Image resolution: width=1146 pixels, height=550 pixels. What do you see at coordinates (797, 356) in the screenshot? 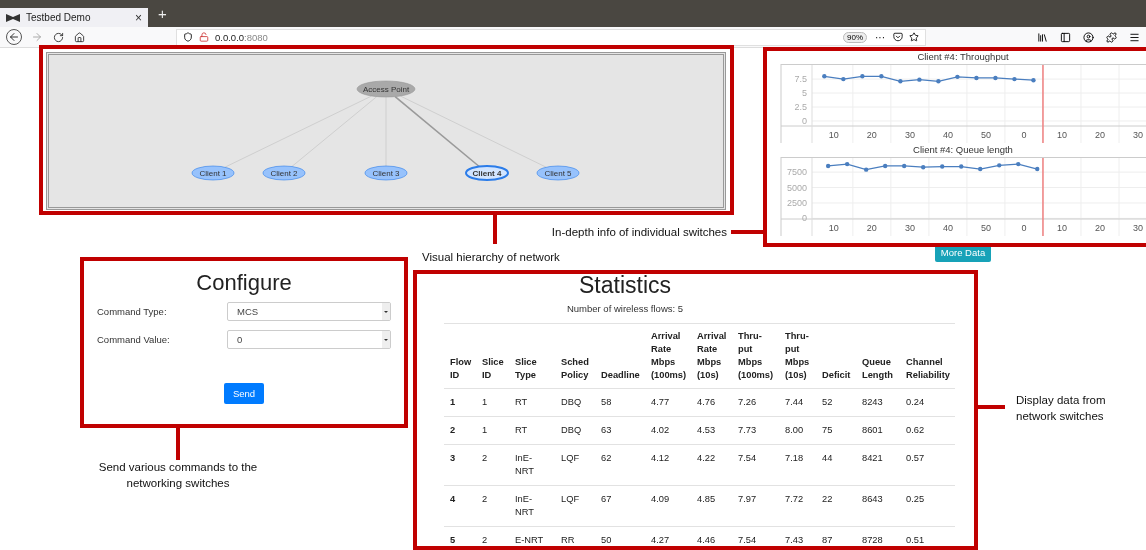
I see `column-header: Thru-put Mbps (10s)` at bounding box center [797, 356].